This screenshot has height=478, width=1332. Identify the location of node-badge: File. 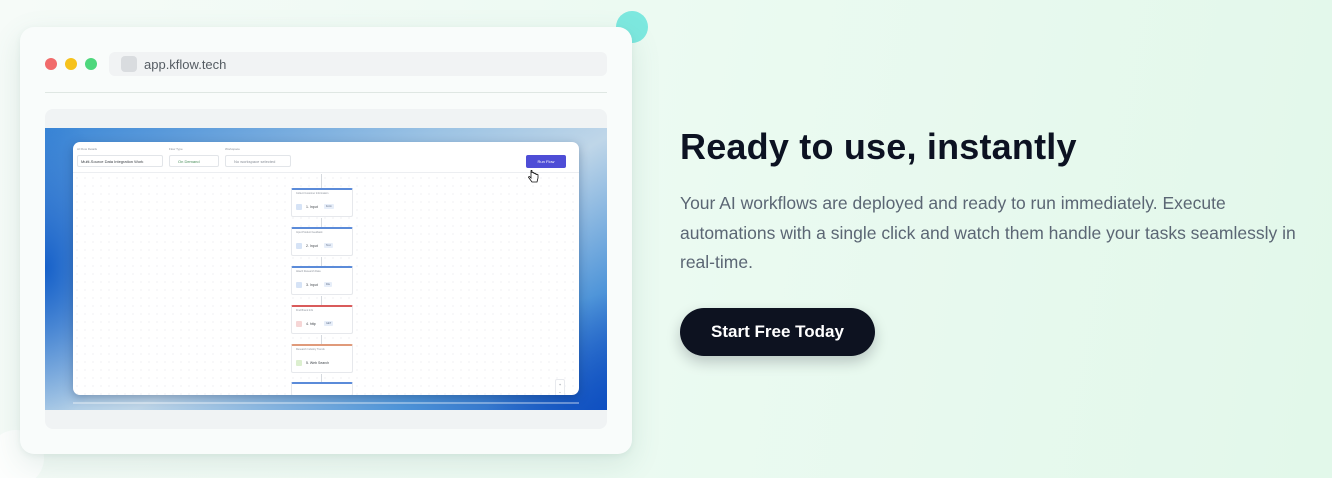
(328, 284).